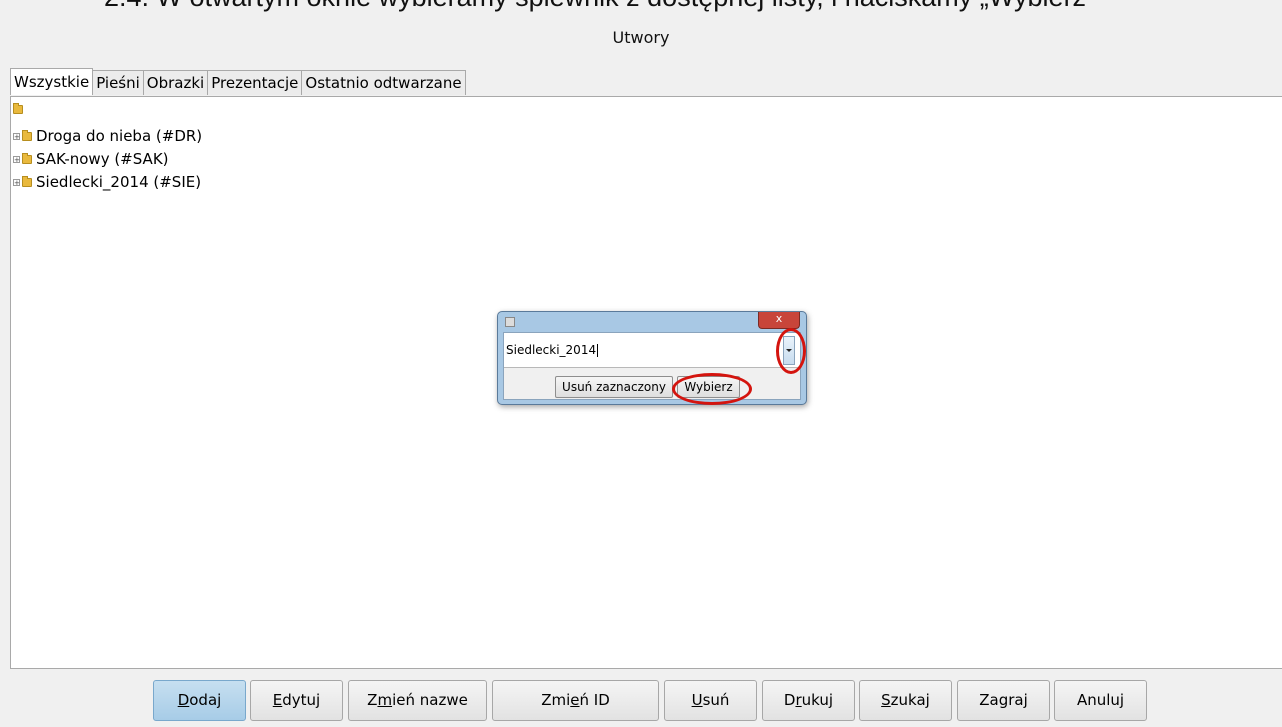  What do you see at coordinates (119, 182) in the screenshot?
I see `tree-item-label: Siedlecki_2014 (#SIE)` at bounding box center [119, 182].